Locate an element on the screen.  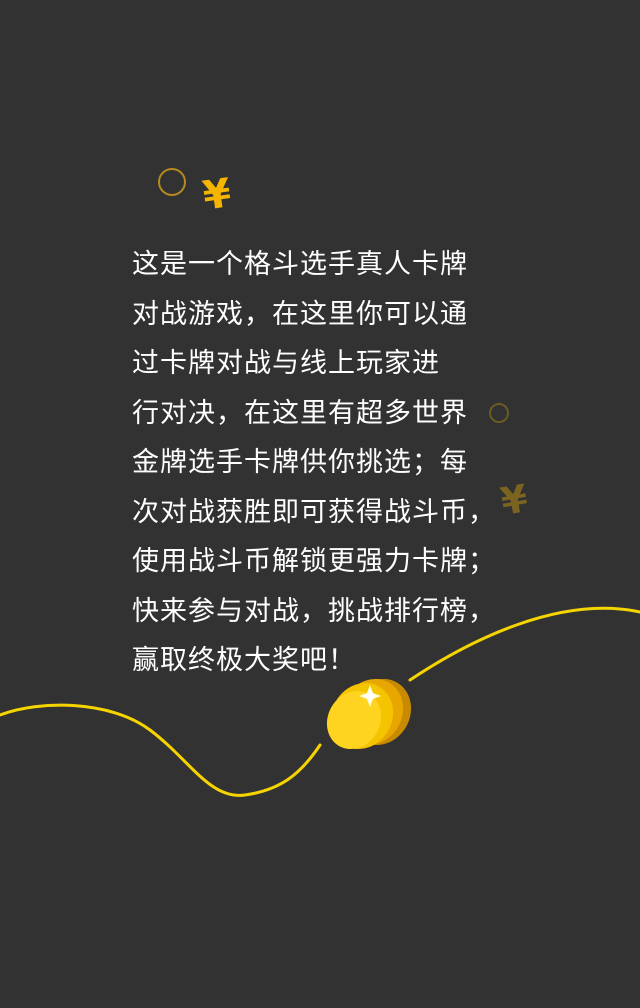
small-circle-icon is located at coordinates (172, 182).